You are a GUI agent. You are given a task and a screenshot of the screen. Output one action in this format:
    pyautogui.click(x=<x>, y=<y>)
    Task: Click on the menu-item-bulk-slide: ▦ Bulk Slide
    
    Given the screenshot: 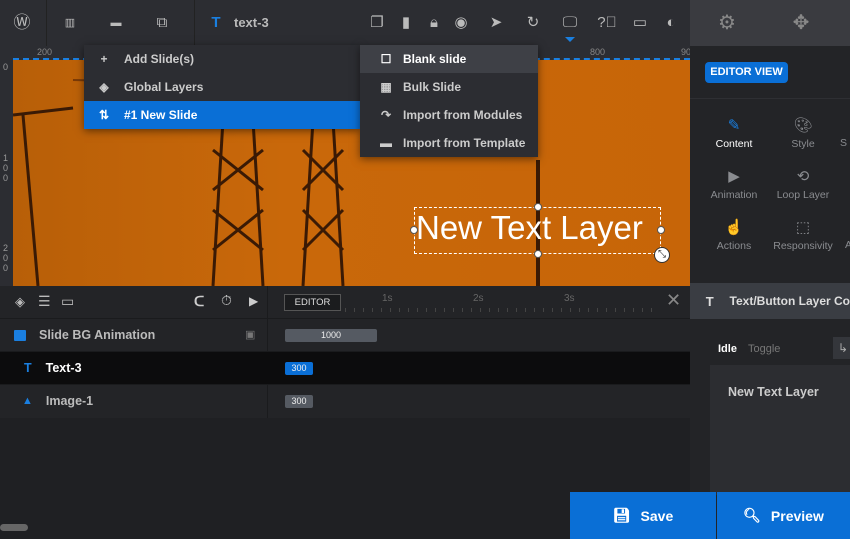 What is the action you would take?
    pyautogui.click(x=449, y=87)
    